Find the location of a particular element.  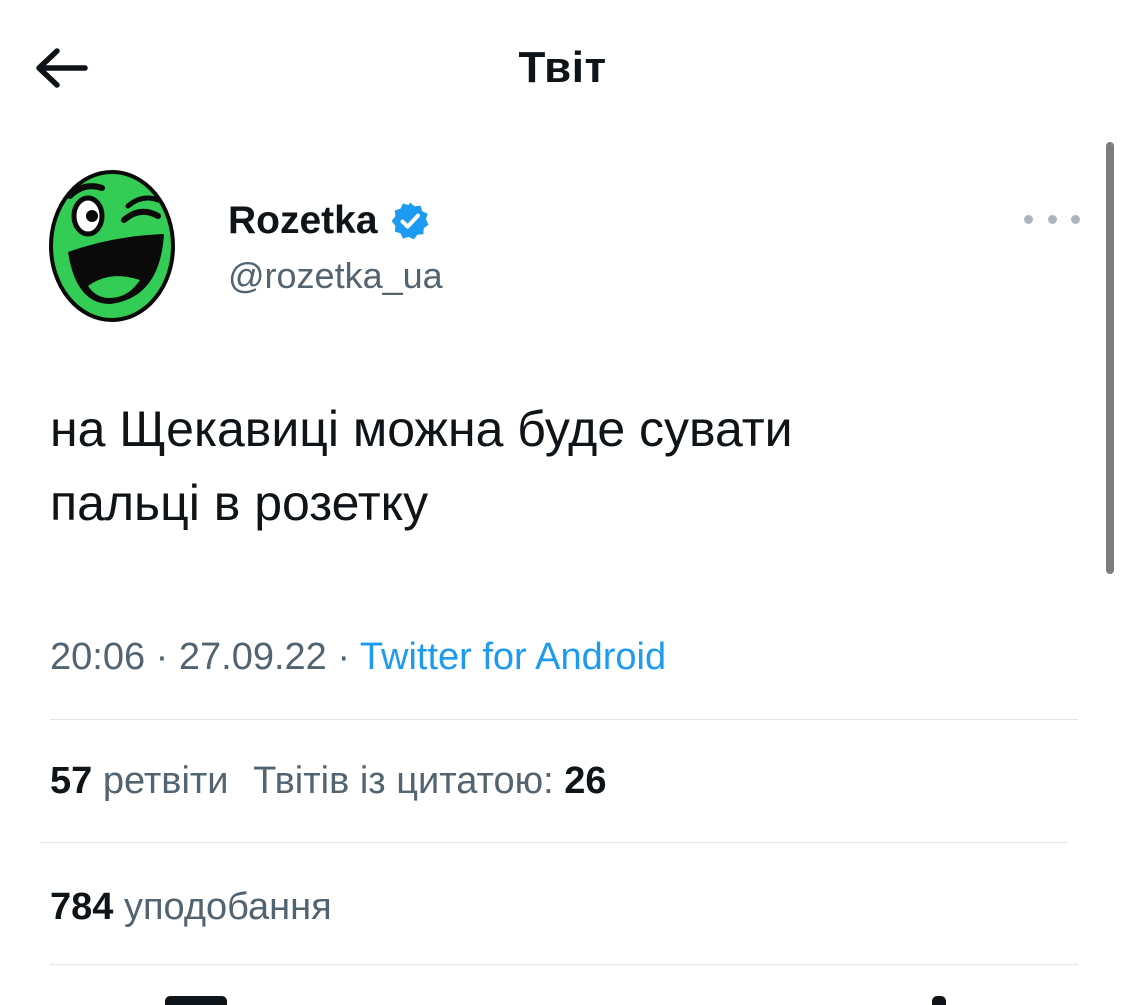

retweets-label: ретвіти is located at coordinates (165, 781).